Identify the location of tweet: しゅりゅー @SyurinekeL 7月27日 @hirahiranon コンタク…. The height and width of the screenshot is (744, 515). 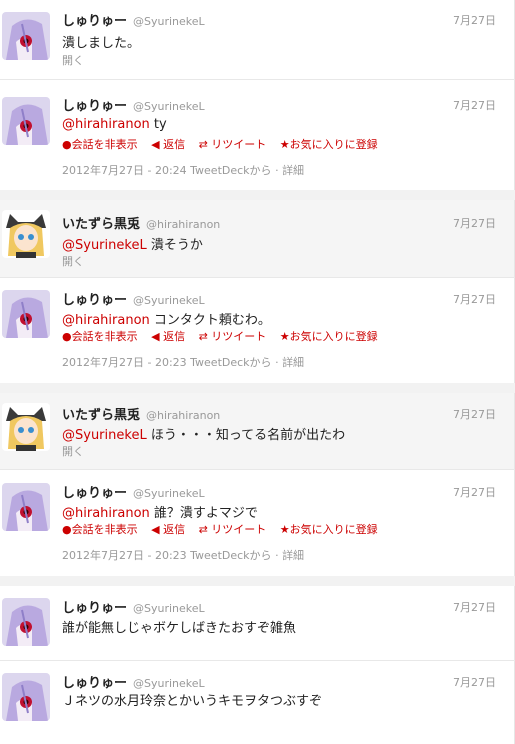
(257, 330).